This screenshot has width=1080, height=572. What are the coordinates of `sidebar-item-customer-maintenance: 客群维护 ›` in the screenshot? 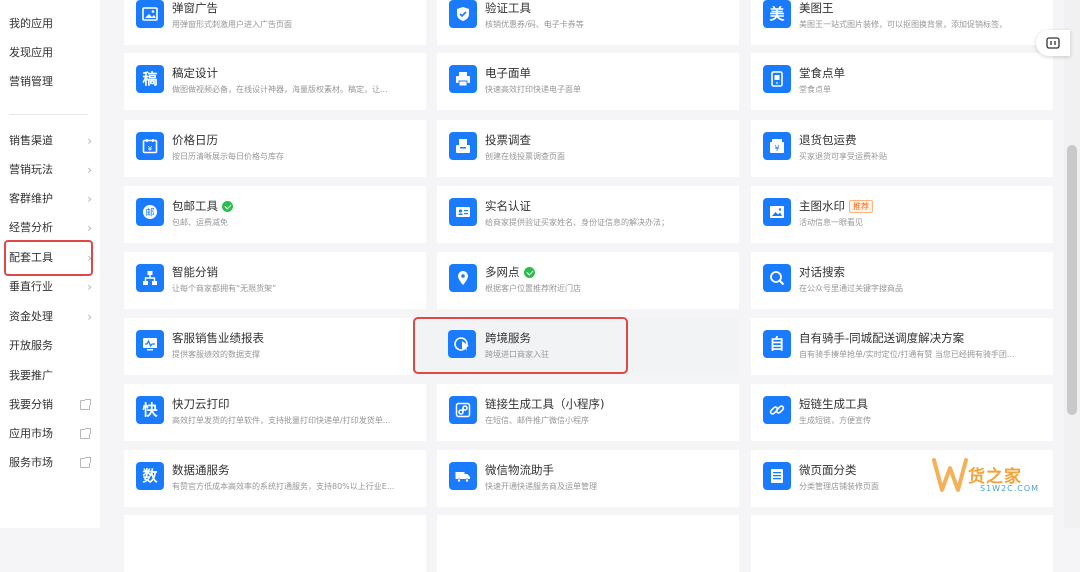 It's located at (51, 199).